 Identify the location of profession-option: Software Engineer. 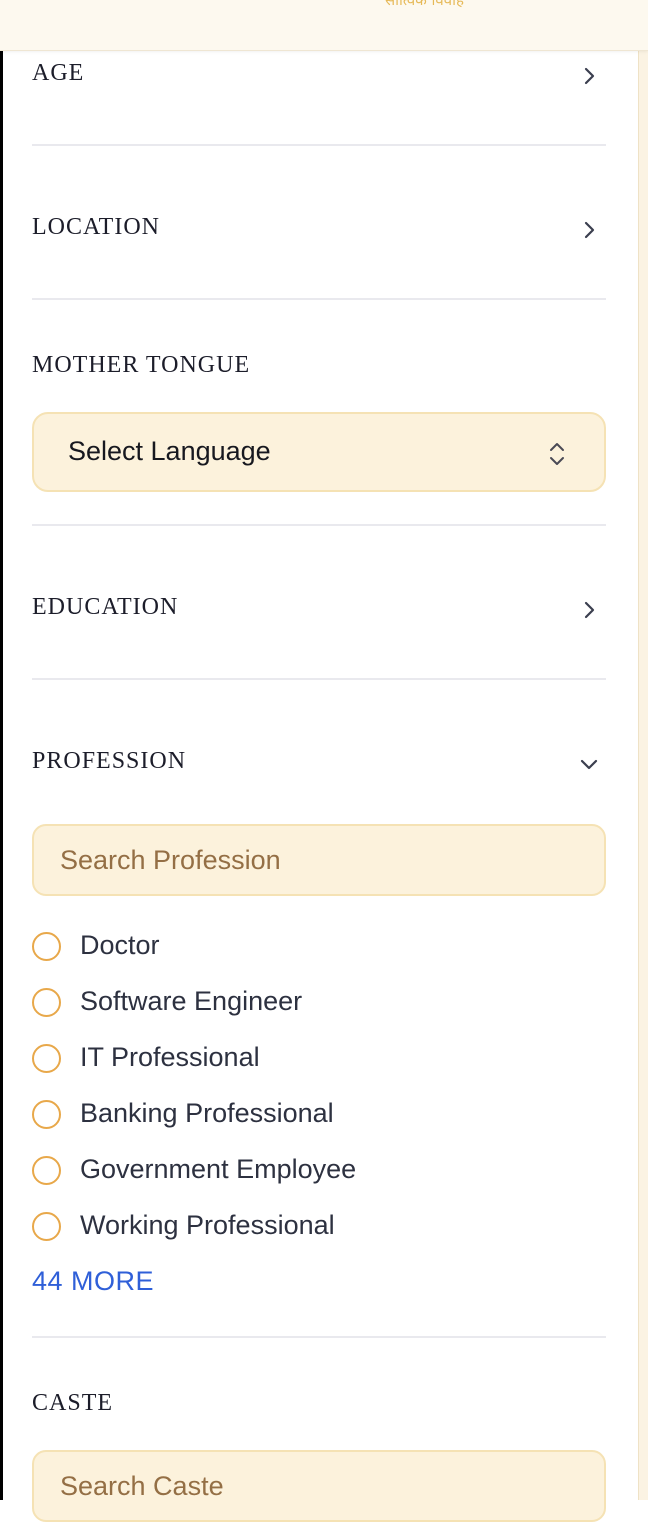
(319, 1004).